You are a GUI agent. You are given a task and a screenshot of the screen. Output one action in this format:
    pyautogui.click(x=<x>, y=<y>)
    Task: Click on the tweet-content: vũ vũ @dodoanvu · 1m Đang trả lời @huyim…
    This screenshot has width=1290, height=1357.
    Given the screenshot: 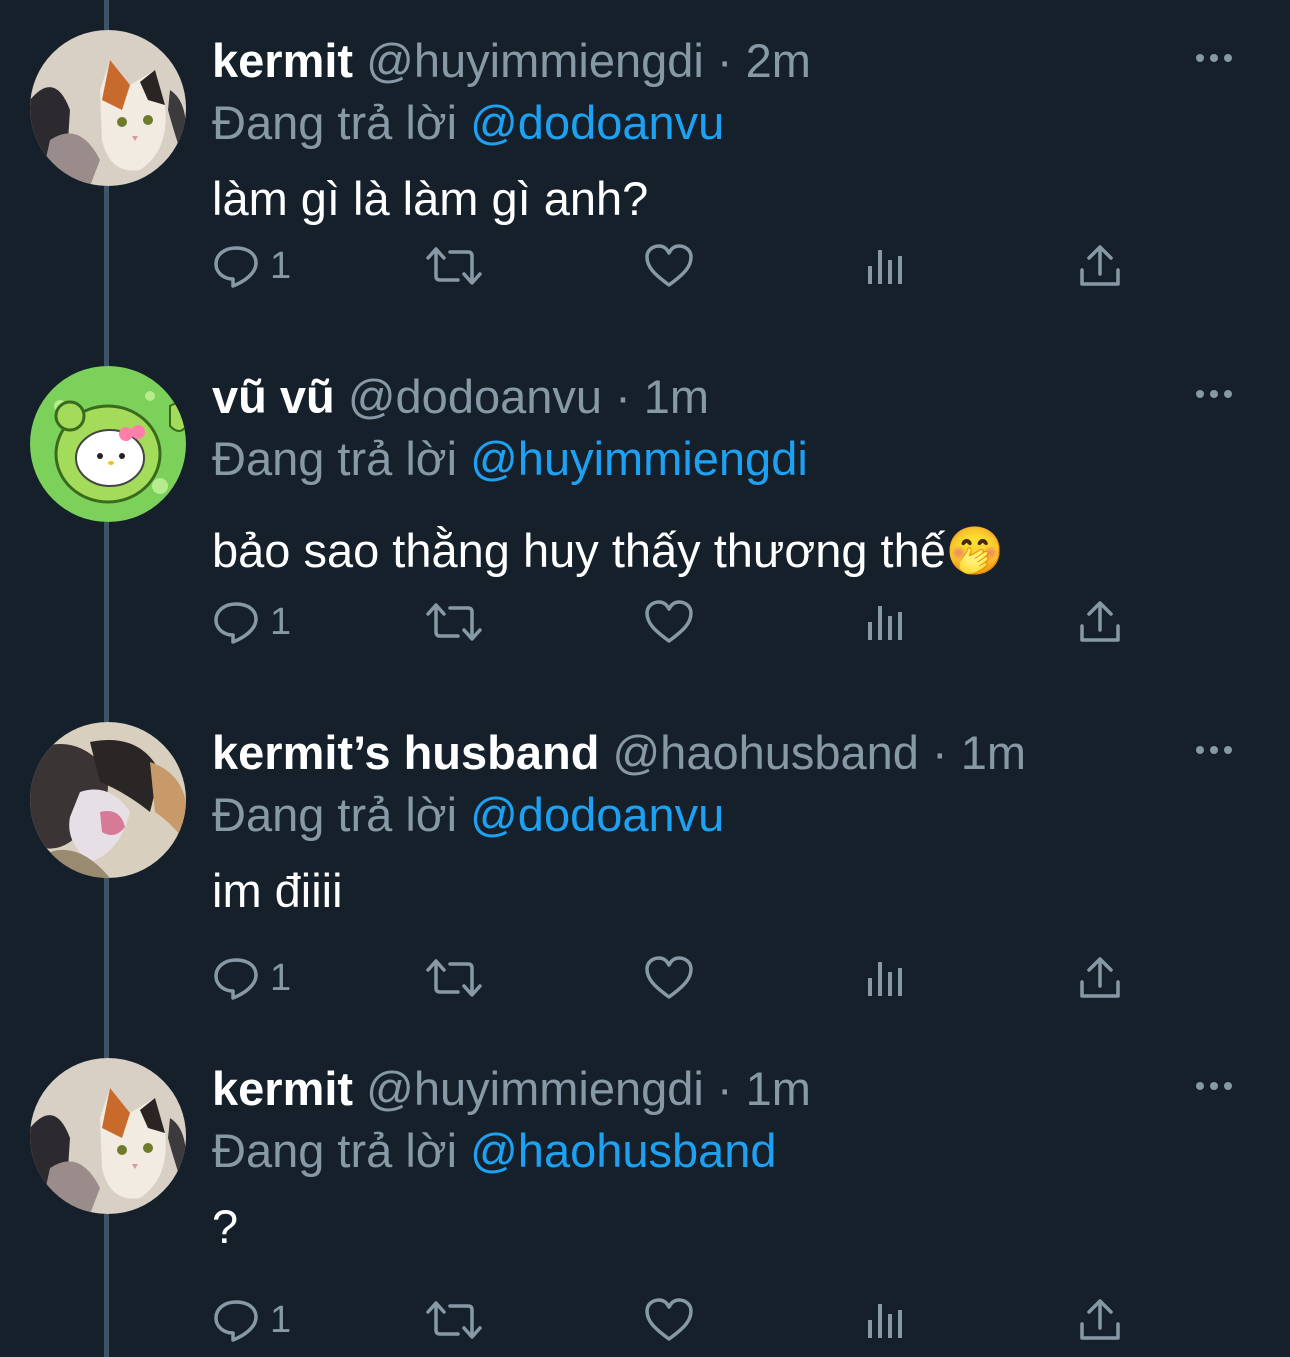 What is the action you would take?
    pyautogui.click(x=731, y=474)
    